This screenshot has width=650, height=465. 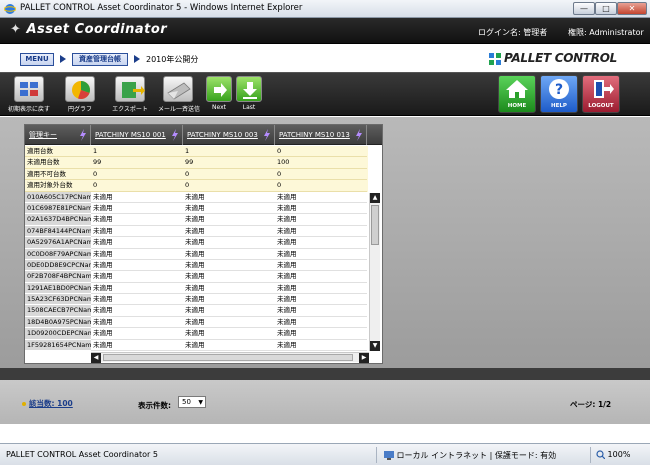 I want to click on breadcrumb-menu-link: MENU, so click(x=37, y=59).